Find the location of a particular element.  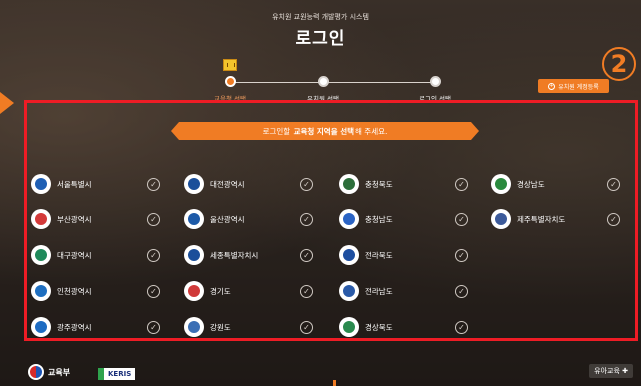

region-item-busan: 부산광역시 ✓ is located at coordinates (95, 219).